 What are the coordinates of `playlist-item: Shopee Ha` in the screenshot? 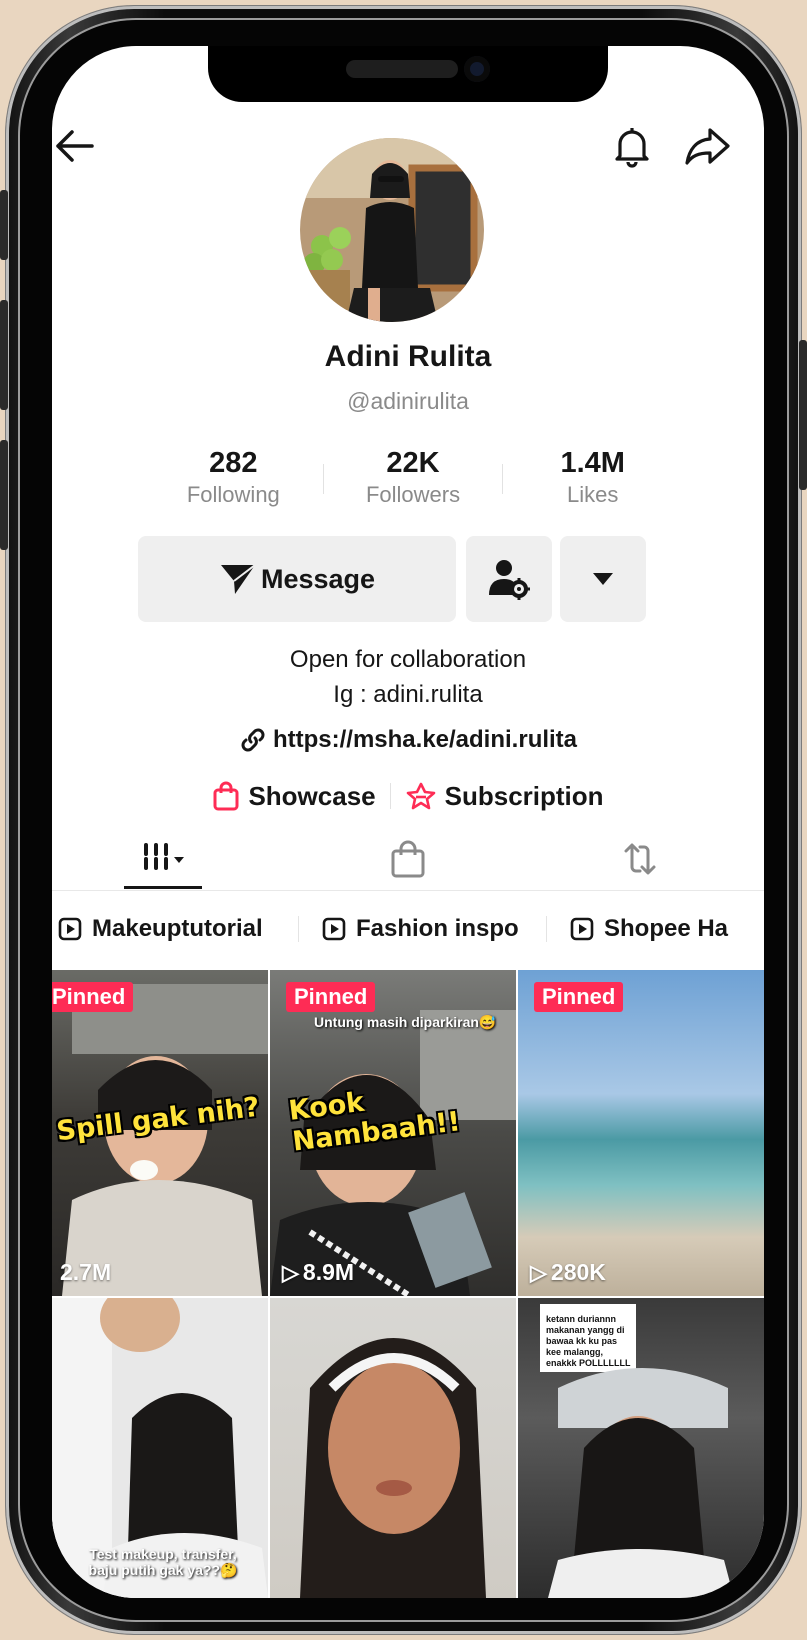 It's located at (649, 929).